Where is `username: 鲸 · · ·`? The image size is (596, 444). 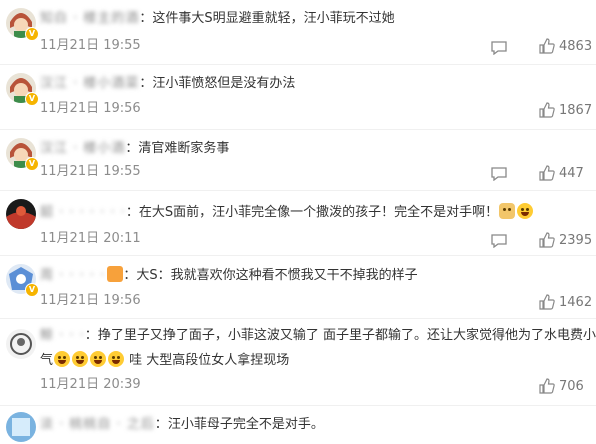
username: 鲸 · · · is located at coordinates (62, 336).